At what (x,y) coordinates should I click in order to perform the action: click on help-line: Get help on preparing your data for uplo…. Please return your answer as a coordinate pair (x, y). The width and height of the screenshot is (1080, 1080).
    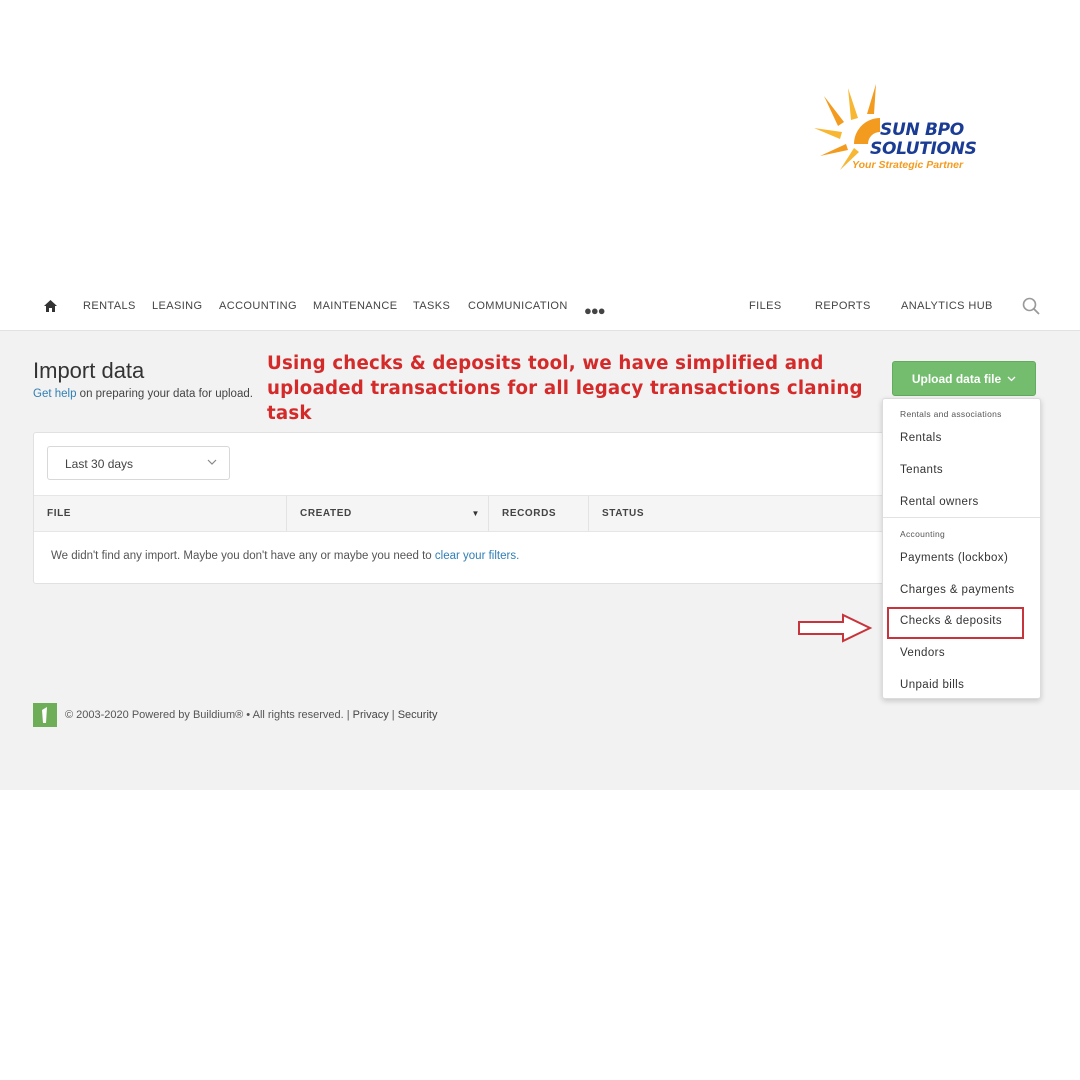
    Looking at the image, I should click on (143, 394).